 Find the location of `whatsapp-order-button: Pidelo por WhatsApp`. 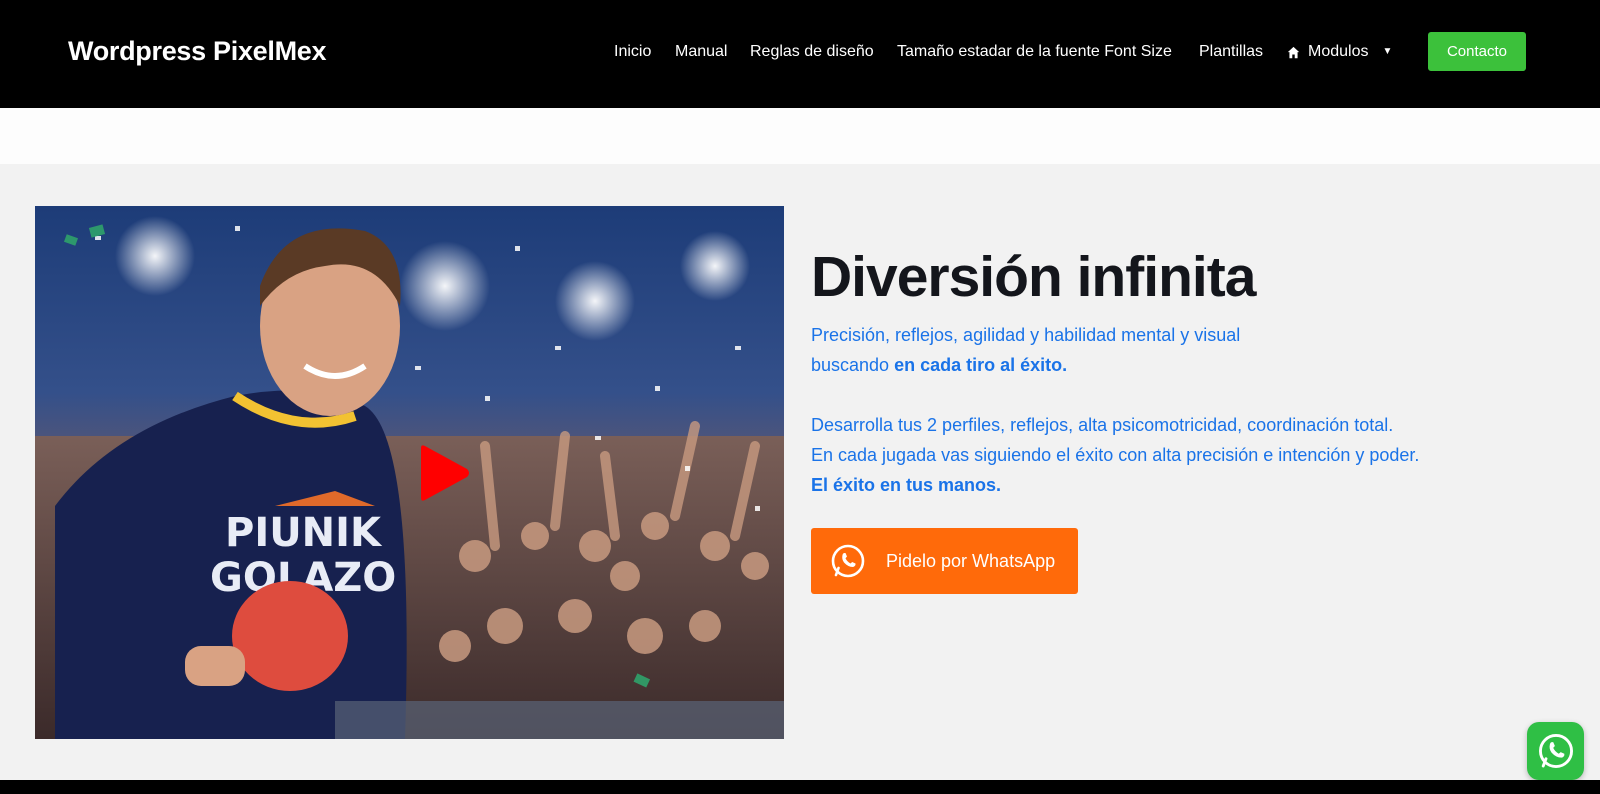

whatsapp-order-button: Pidelo por WhatsApp is located at coordinates (944, 561).